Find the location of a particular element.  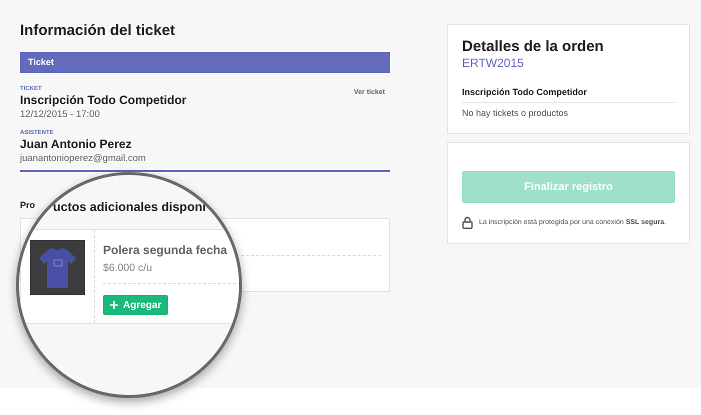

ticket-name: Inscripción Todo Competidor is located at coordinates (103, 100).